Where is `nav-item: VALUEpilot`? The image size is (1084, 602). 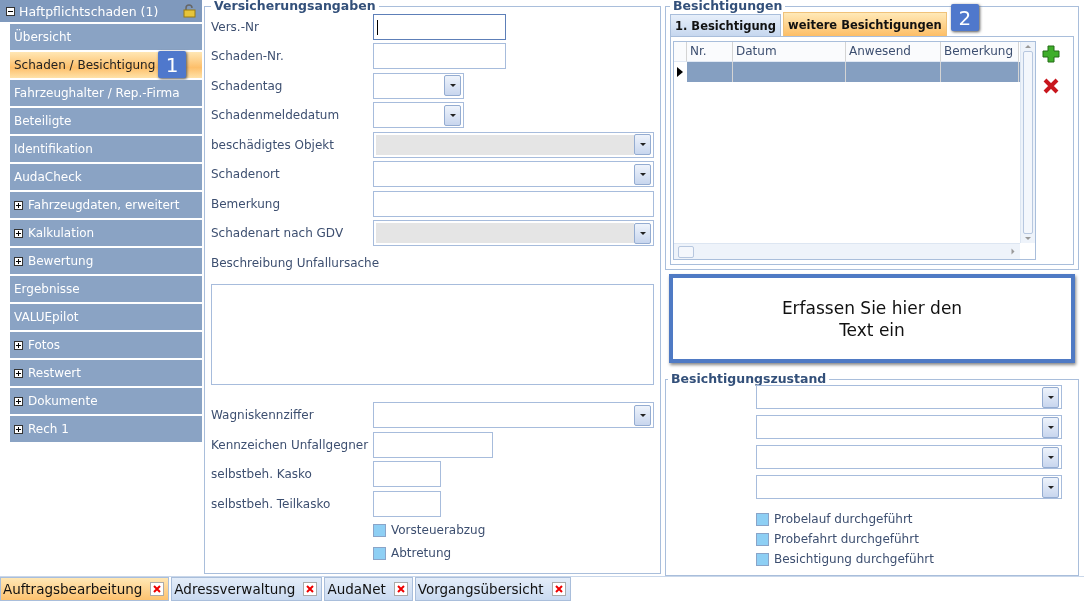 nav-item: VALUEpilot is located at coordinates (106, 317).